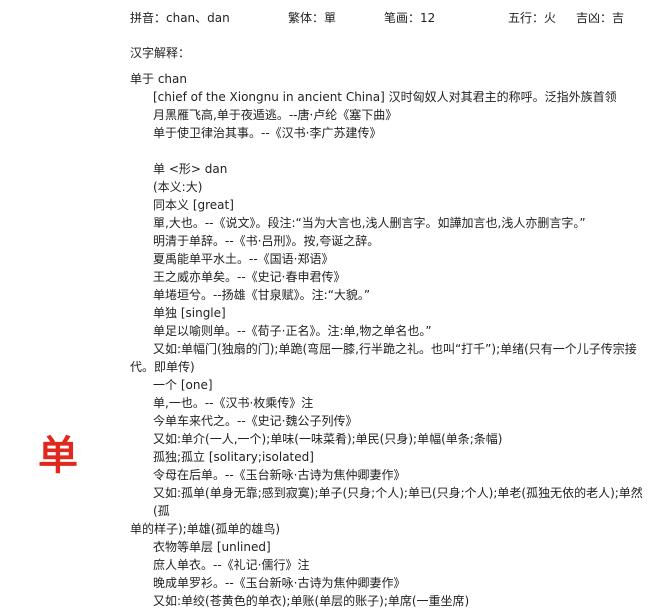 The image size is (662, 610). What do you see at coordinates (255, 421) in the screenshot?
I see `definition-line: 今单车来代之。--《史记·魏公子列传》` at bounding box center [255, 421].